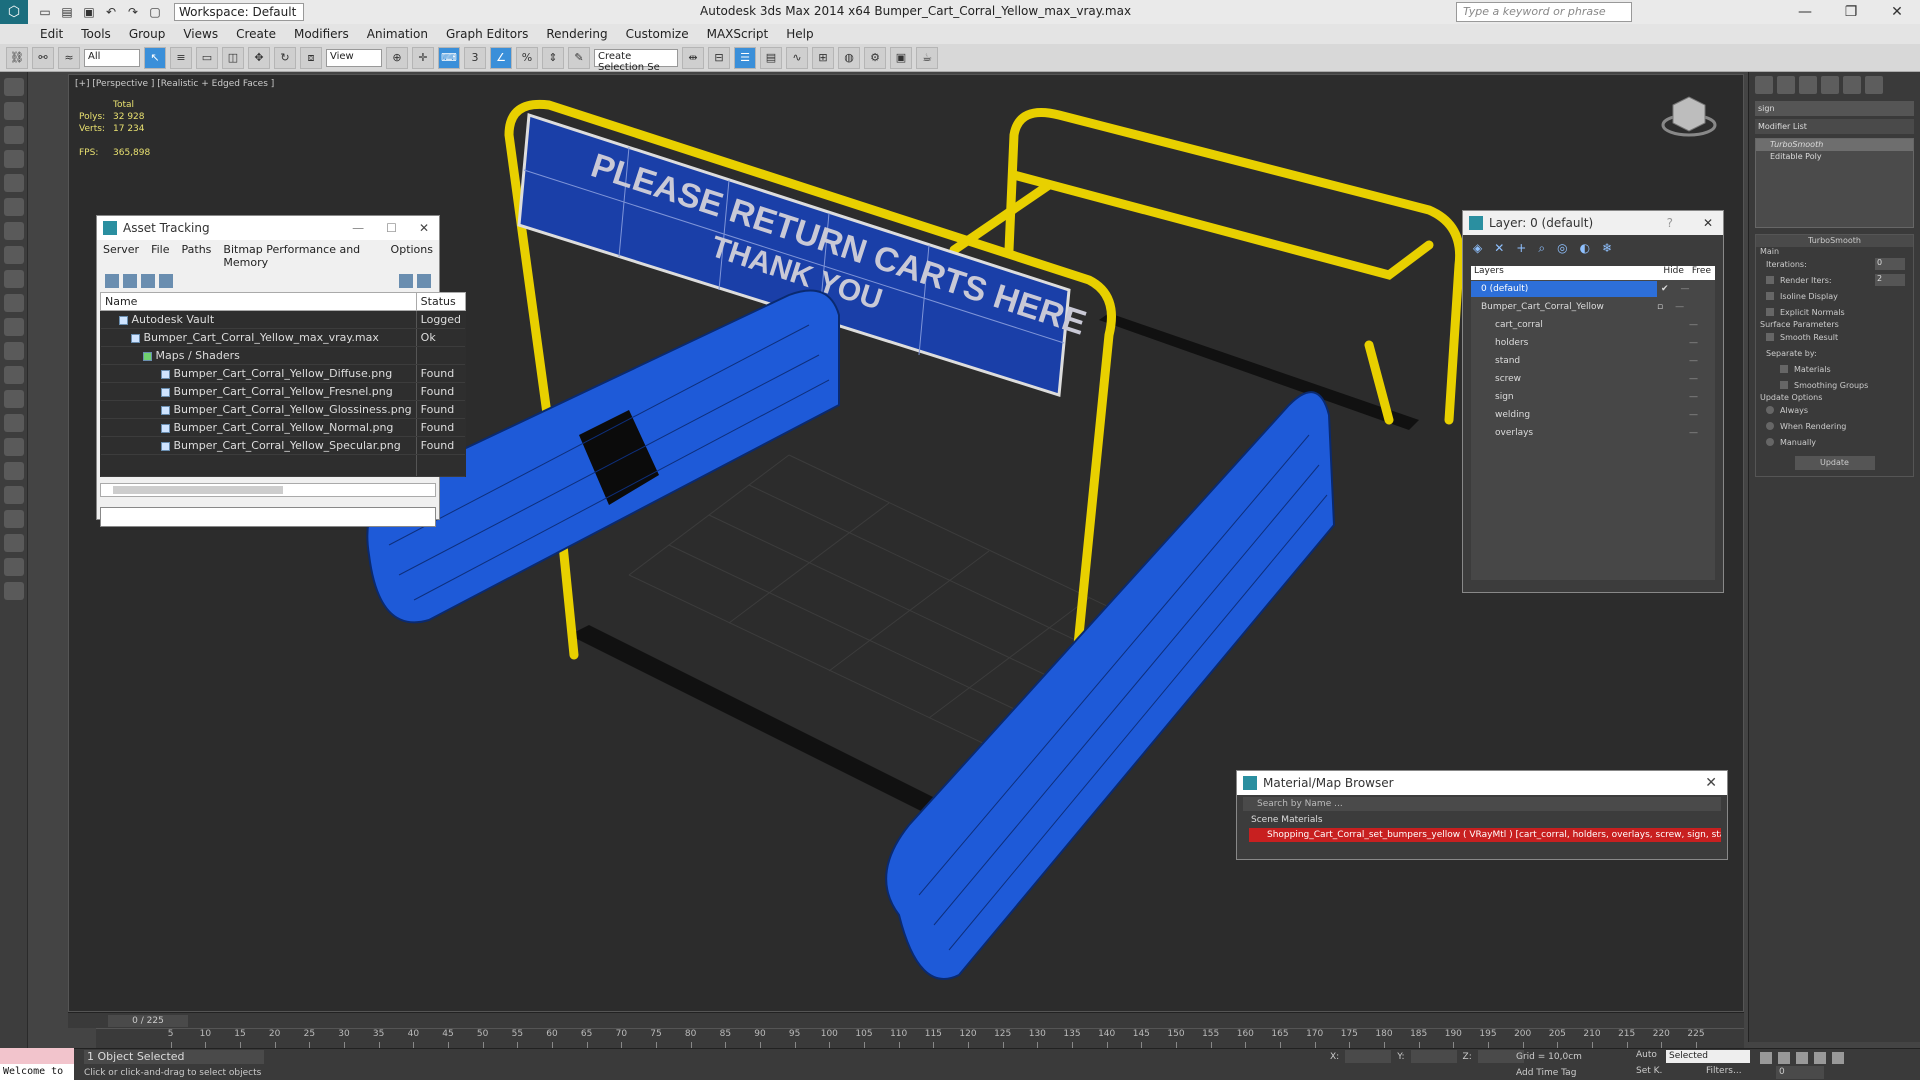  What do you see at coordinates (1593, 343) in the screenshot?
I see `list-item: holders —` at bounding box center [1593, 343].